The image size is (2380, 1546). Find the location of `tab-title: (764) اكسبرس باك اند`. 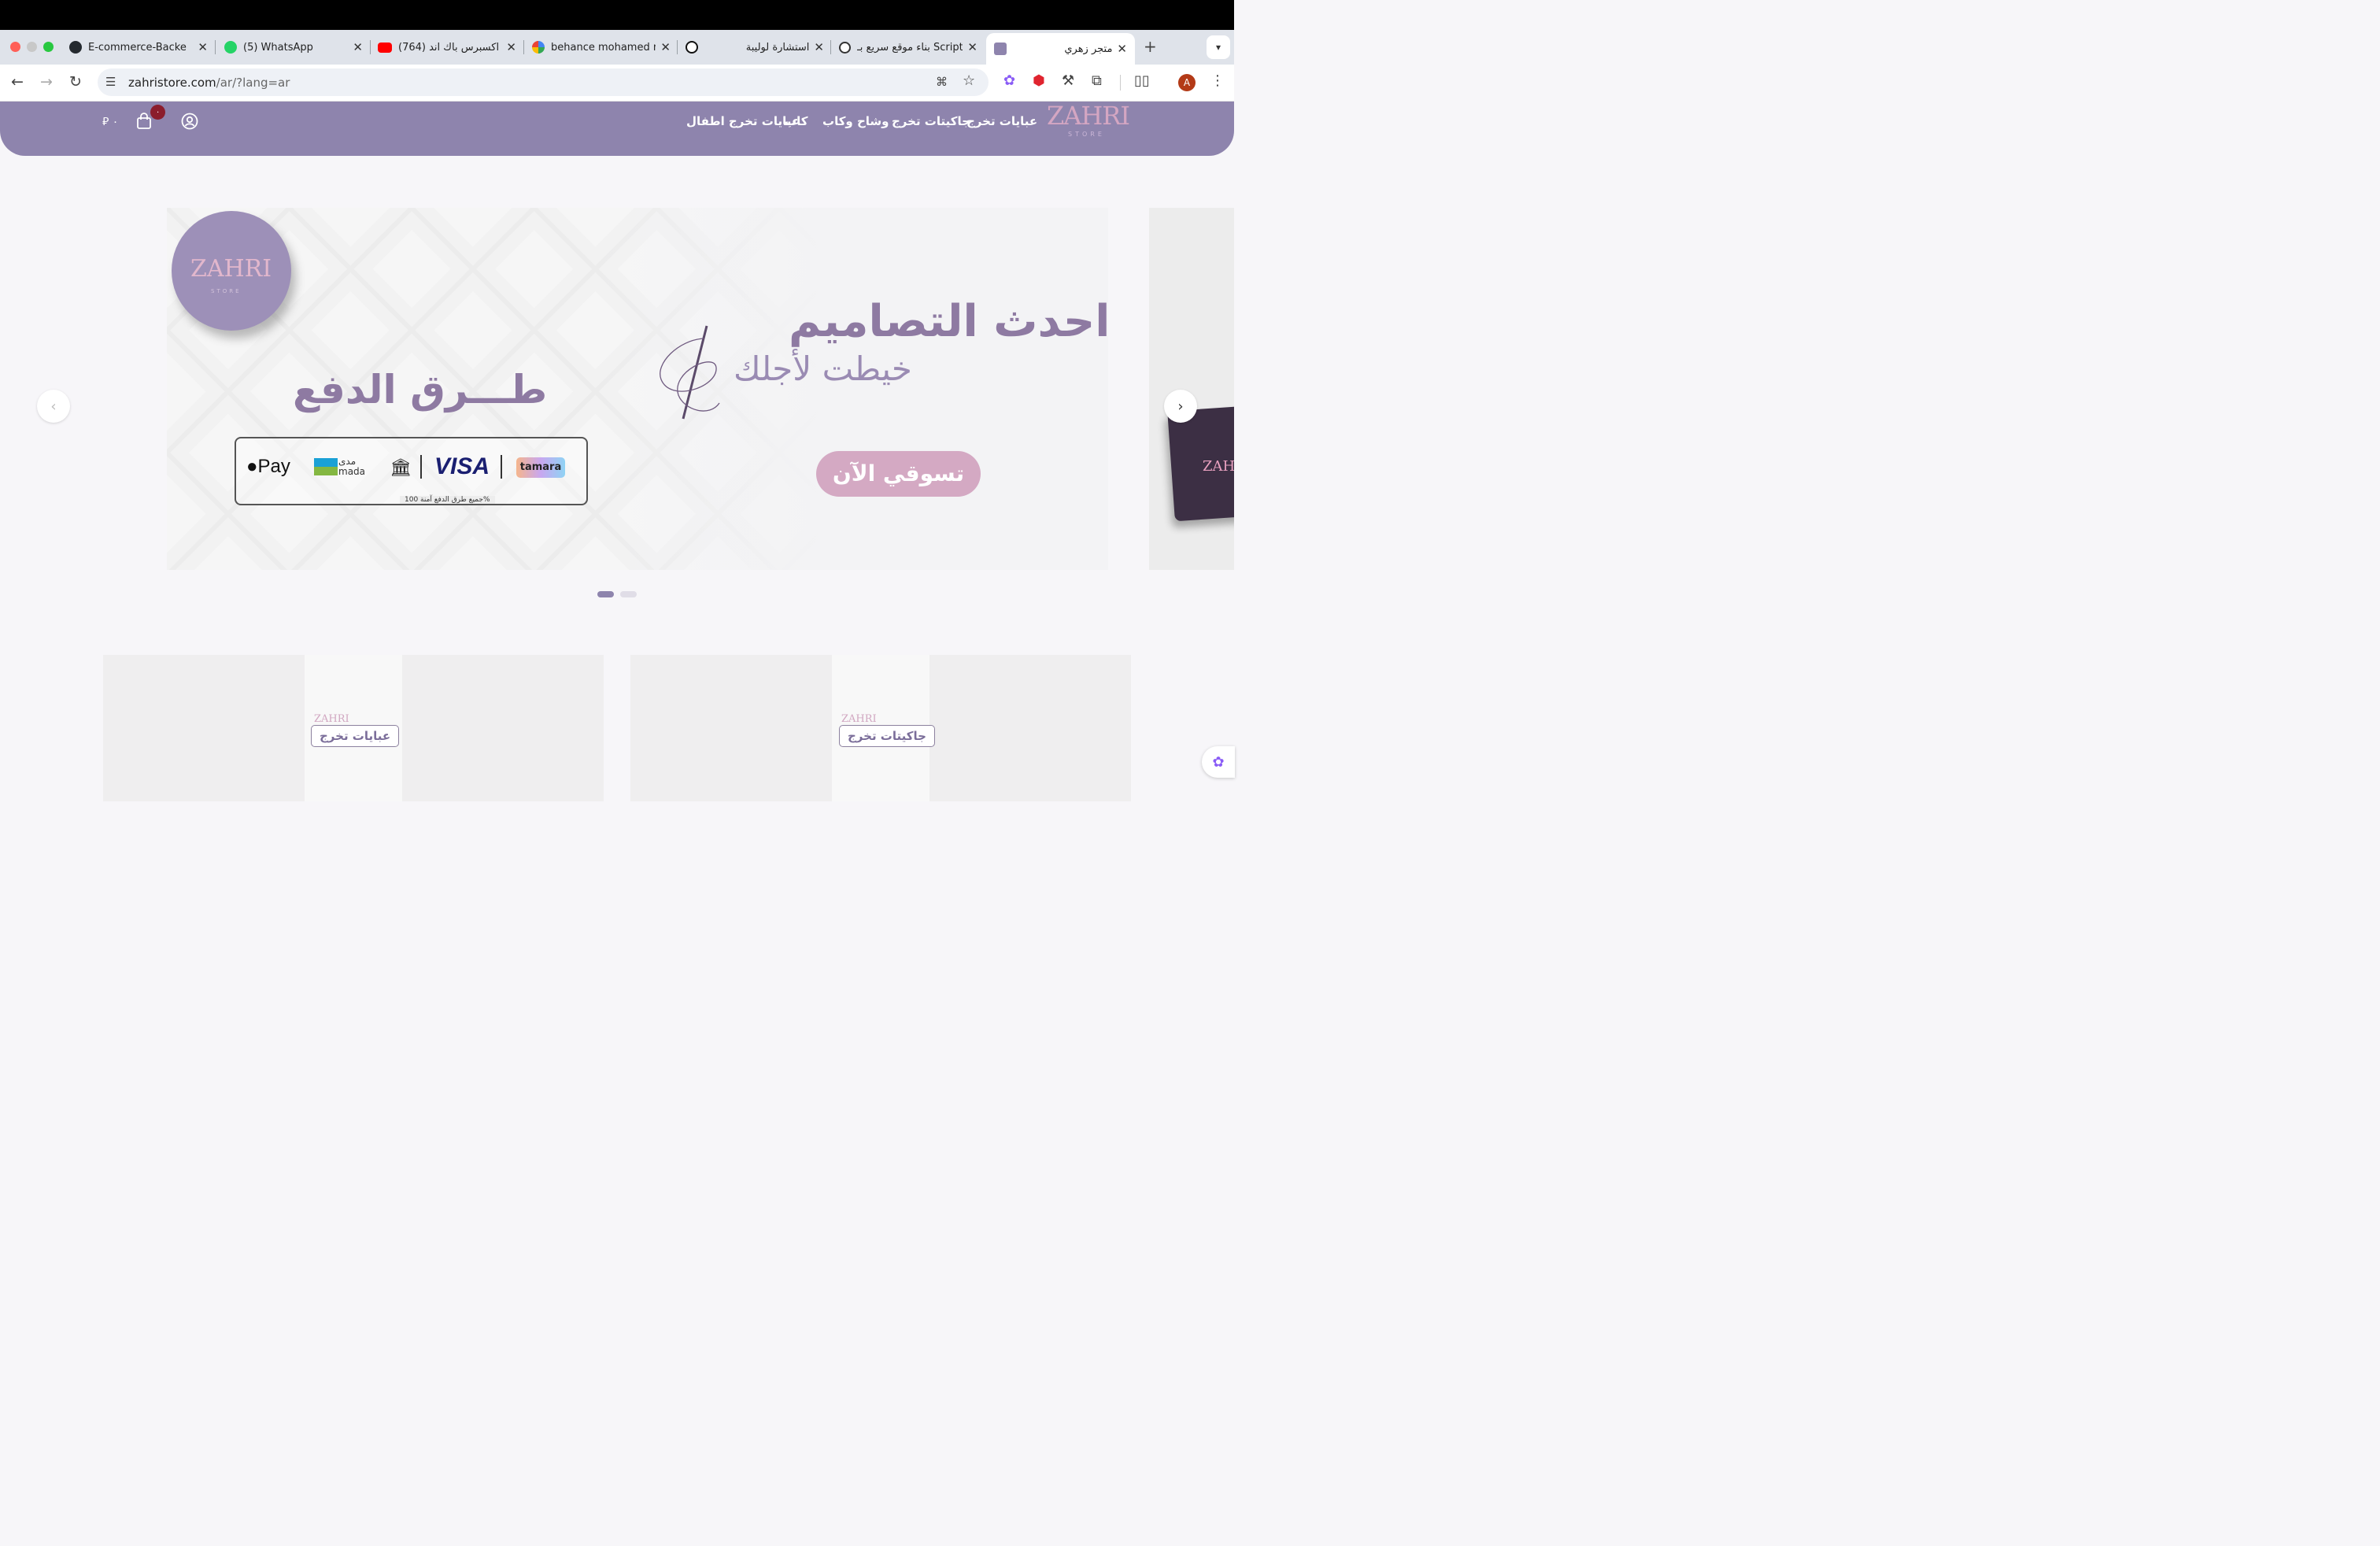

tab-title: (764) اكسبرس باك اند is located at coordinates (449, 47).